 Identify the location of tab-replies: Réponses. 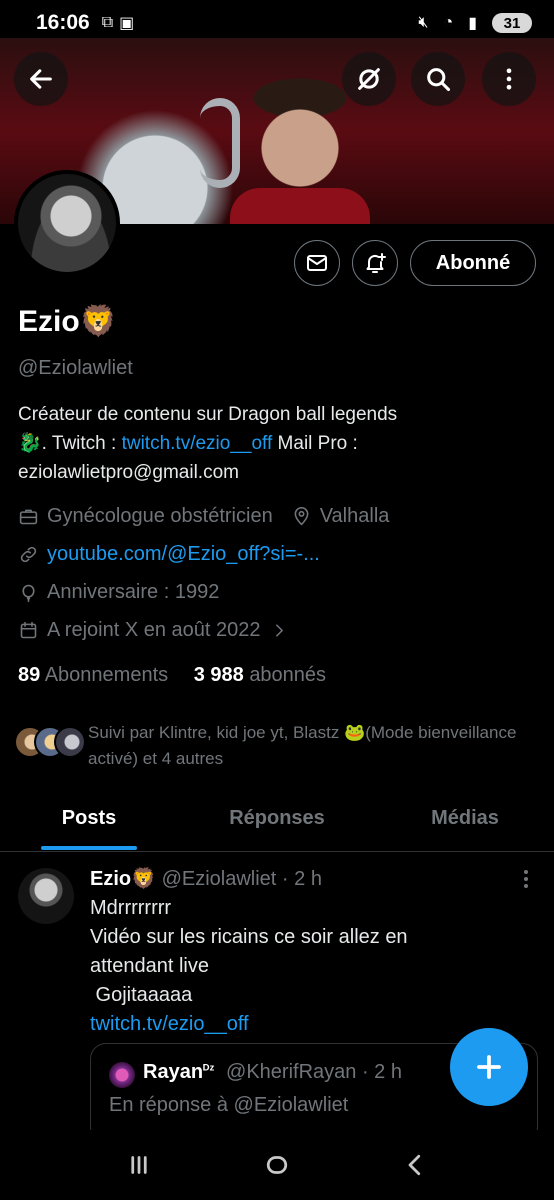
(277, 818).